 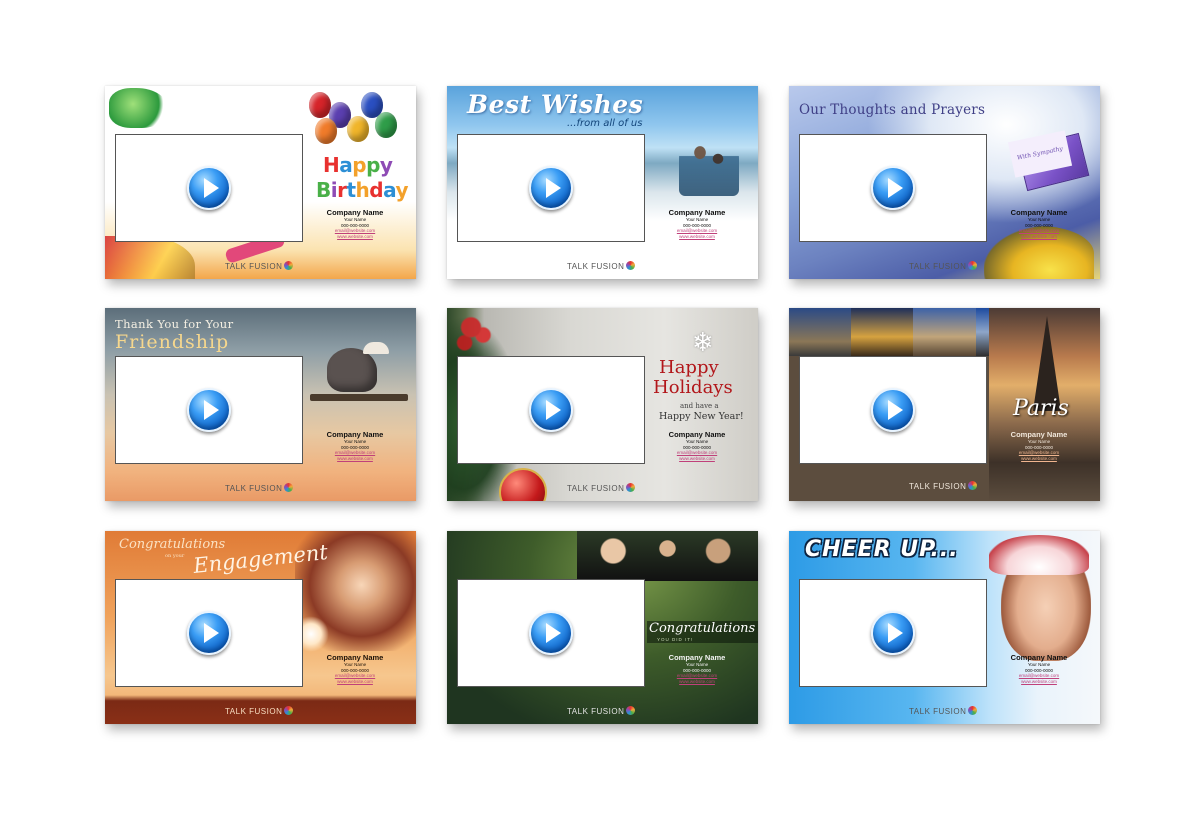 What do you see at coordinates (174, 324) in the screenshot?
I see `card-title-line1: Thank You for Your` at bounding box center [174, 324].